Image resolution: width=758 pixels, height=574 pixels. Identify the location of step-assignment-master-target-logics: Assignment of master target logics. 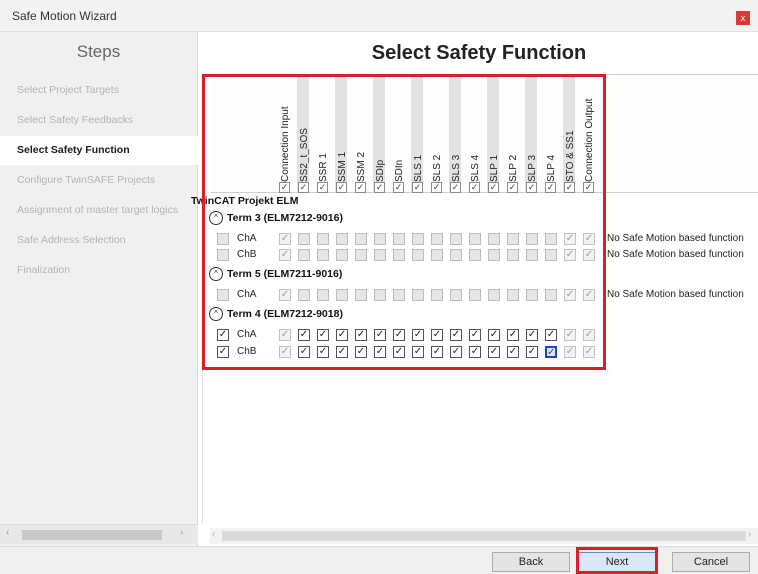
(99, 210).